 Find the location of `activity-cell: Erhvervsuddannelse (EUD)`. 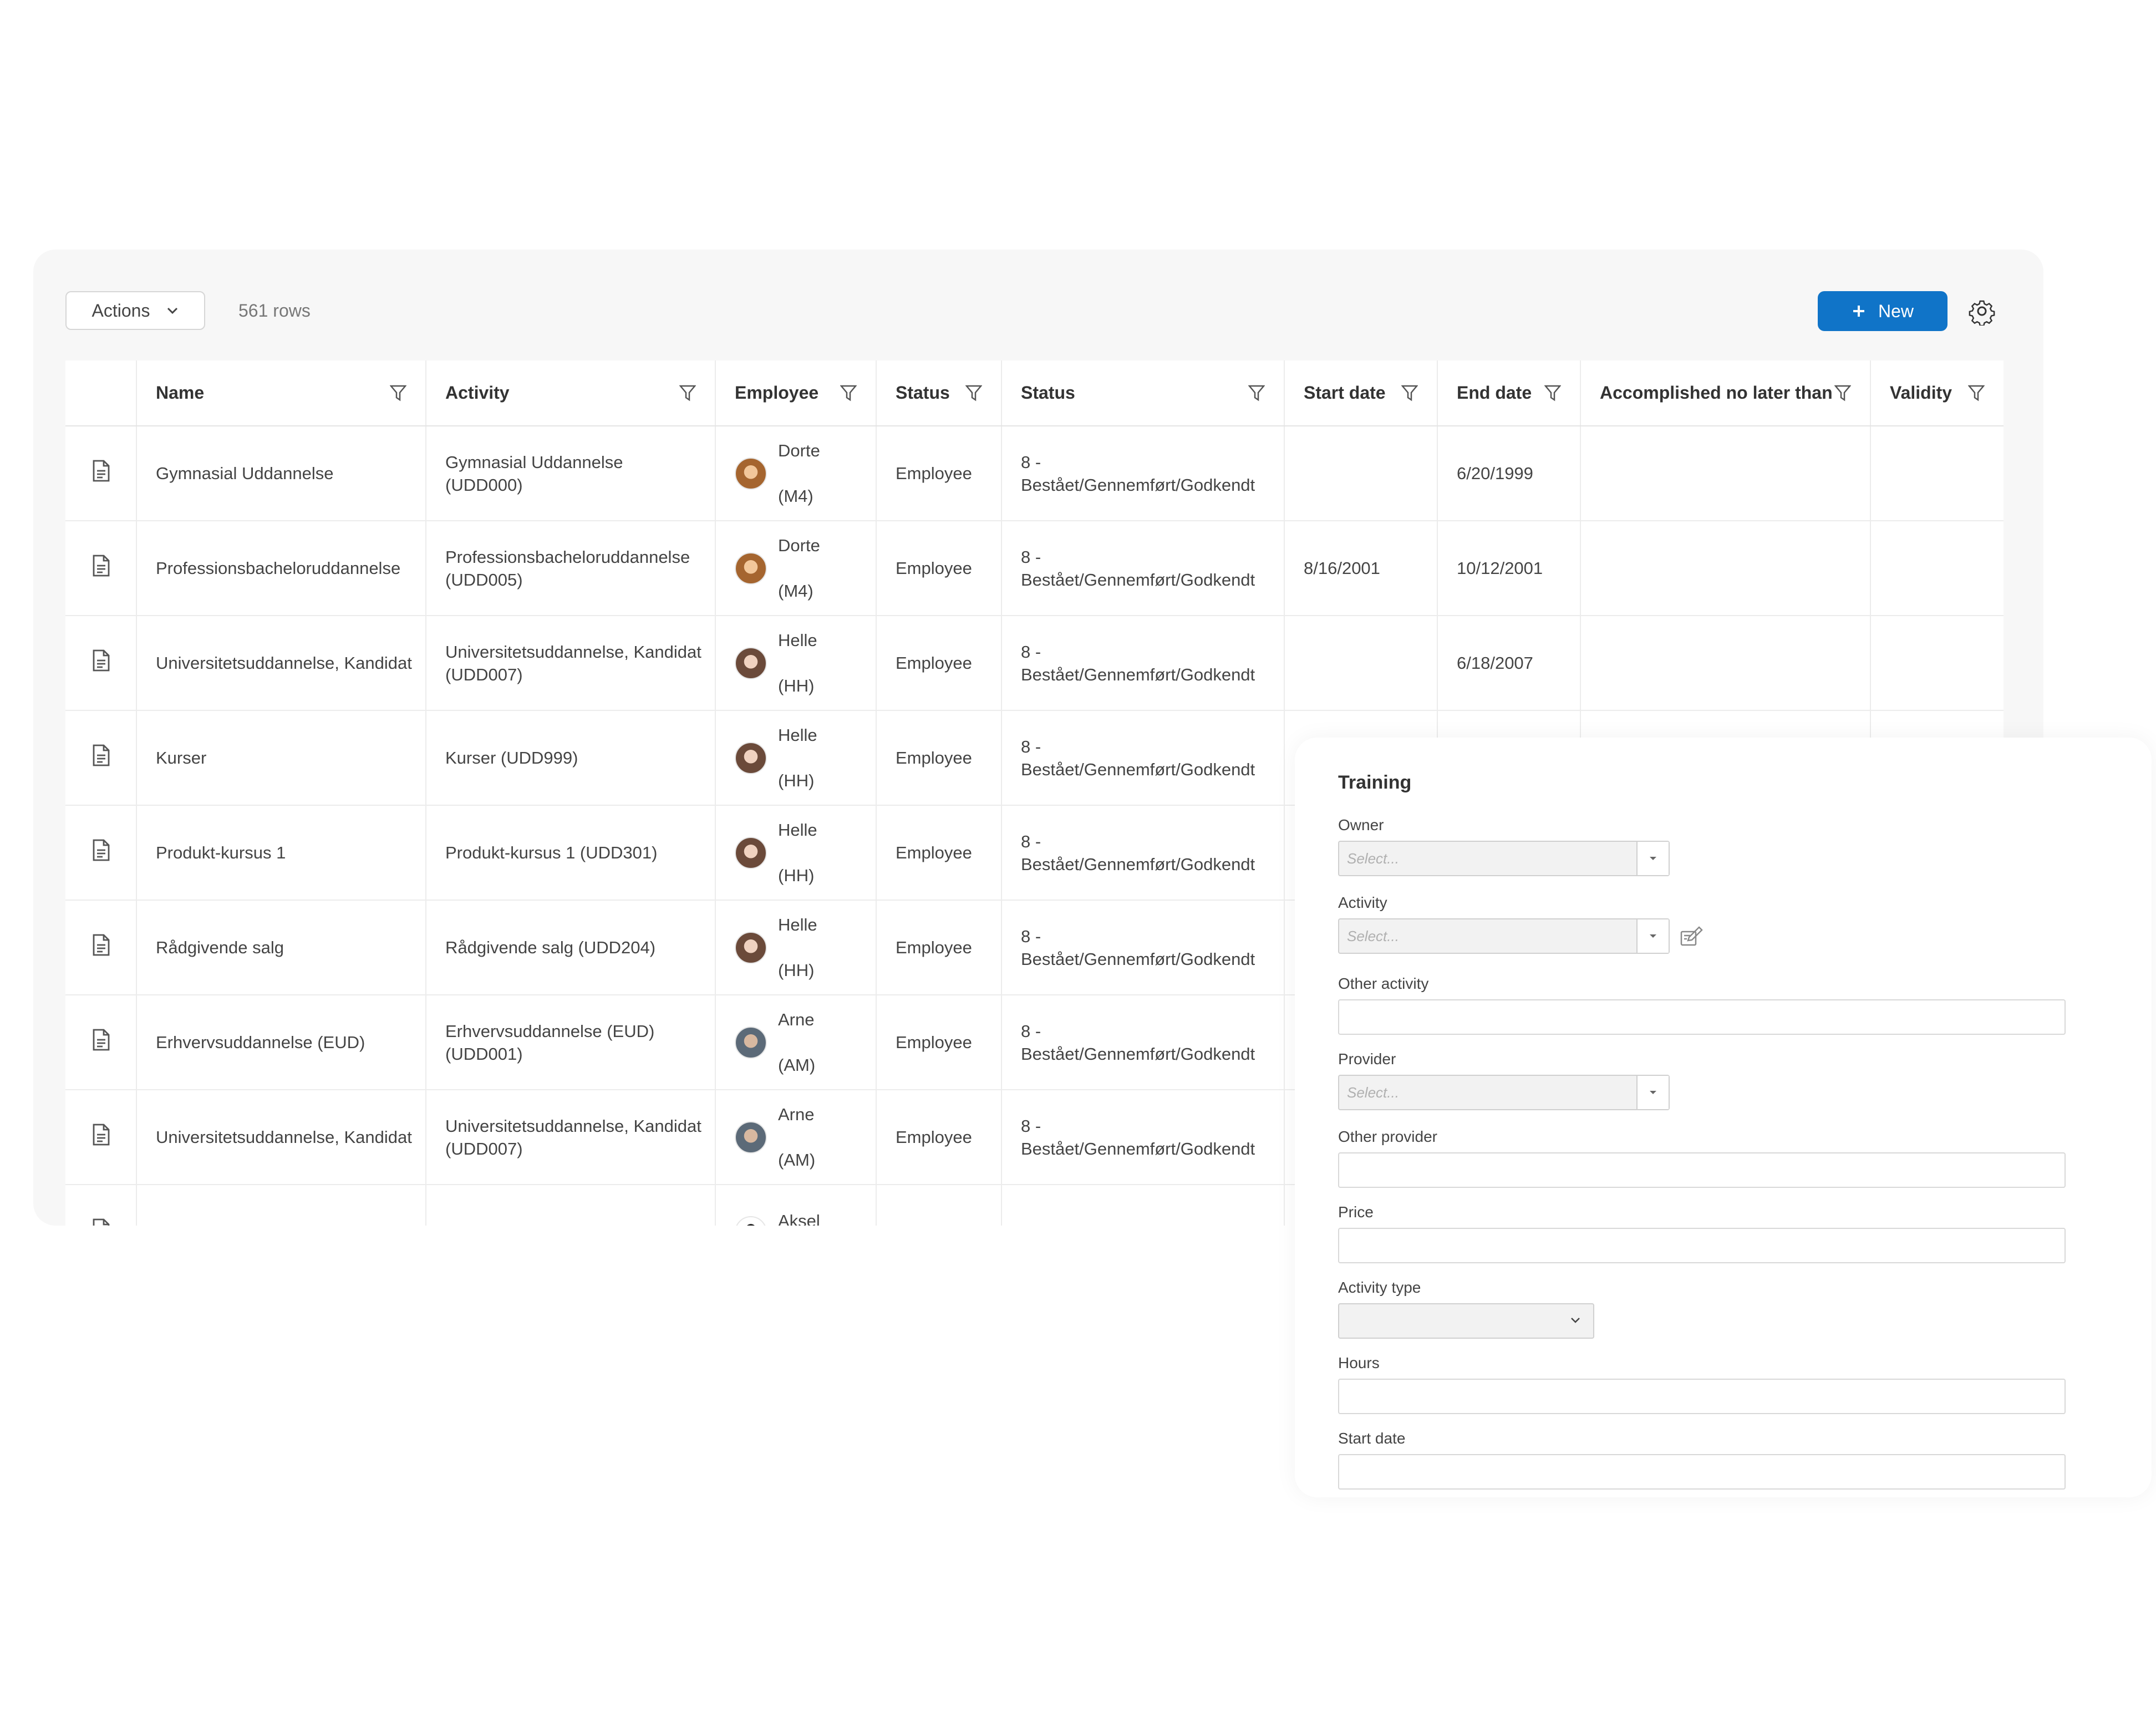

activity-cell: Erhvervsuddannelse (EUD) is located at coordinates (571, 1205).